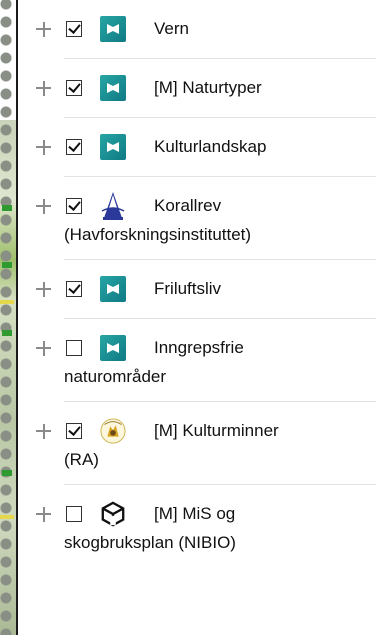  Describe the element at coordinates (206, 526) in the screenshot. I see `layer-item-mis-skogbruksplan: [M] MiS og skogbruksplan (NIBIO)` at that location.